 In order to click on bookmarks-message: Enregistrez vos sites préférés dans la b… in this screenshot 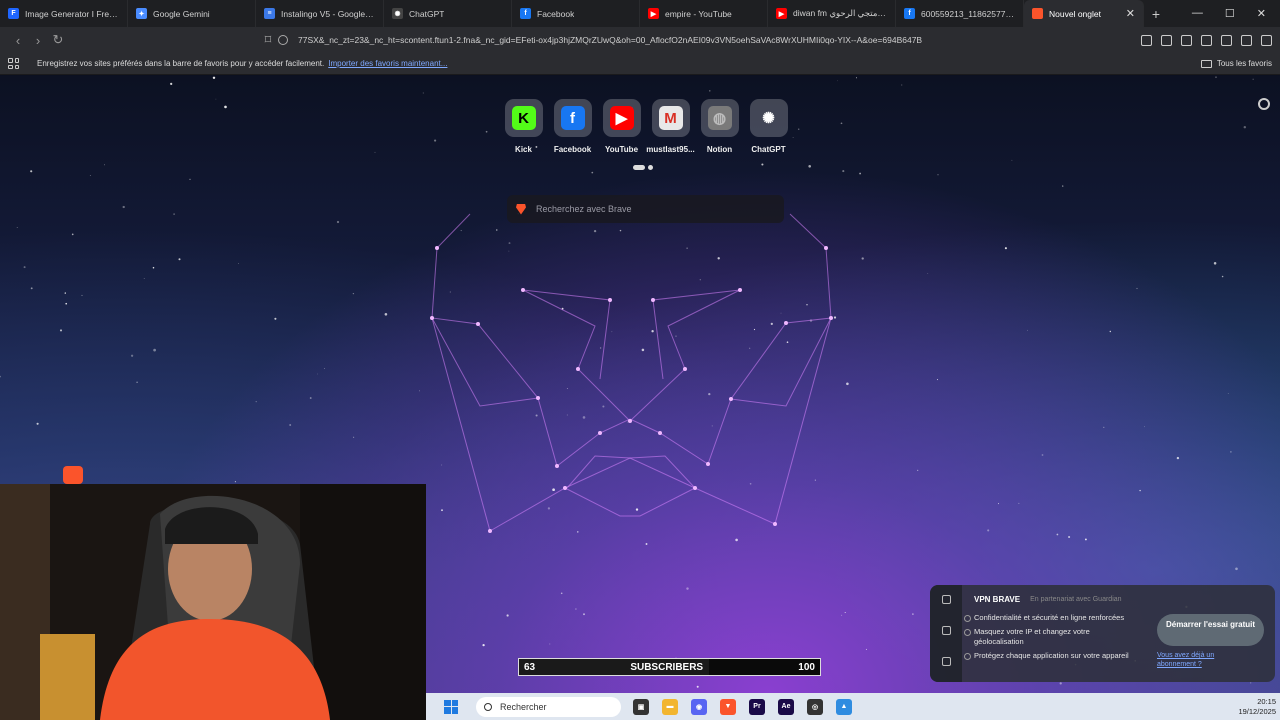, I will do `click(181, 63)`.